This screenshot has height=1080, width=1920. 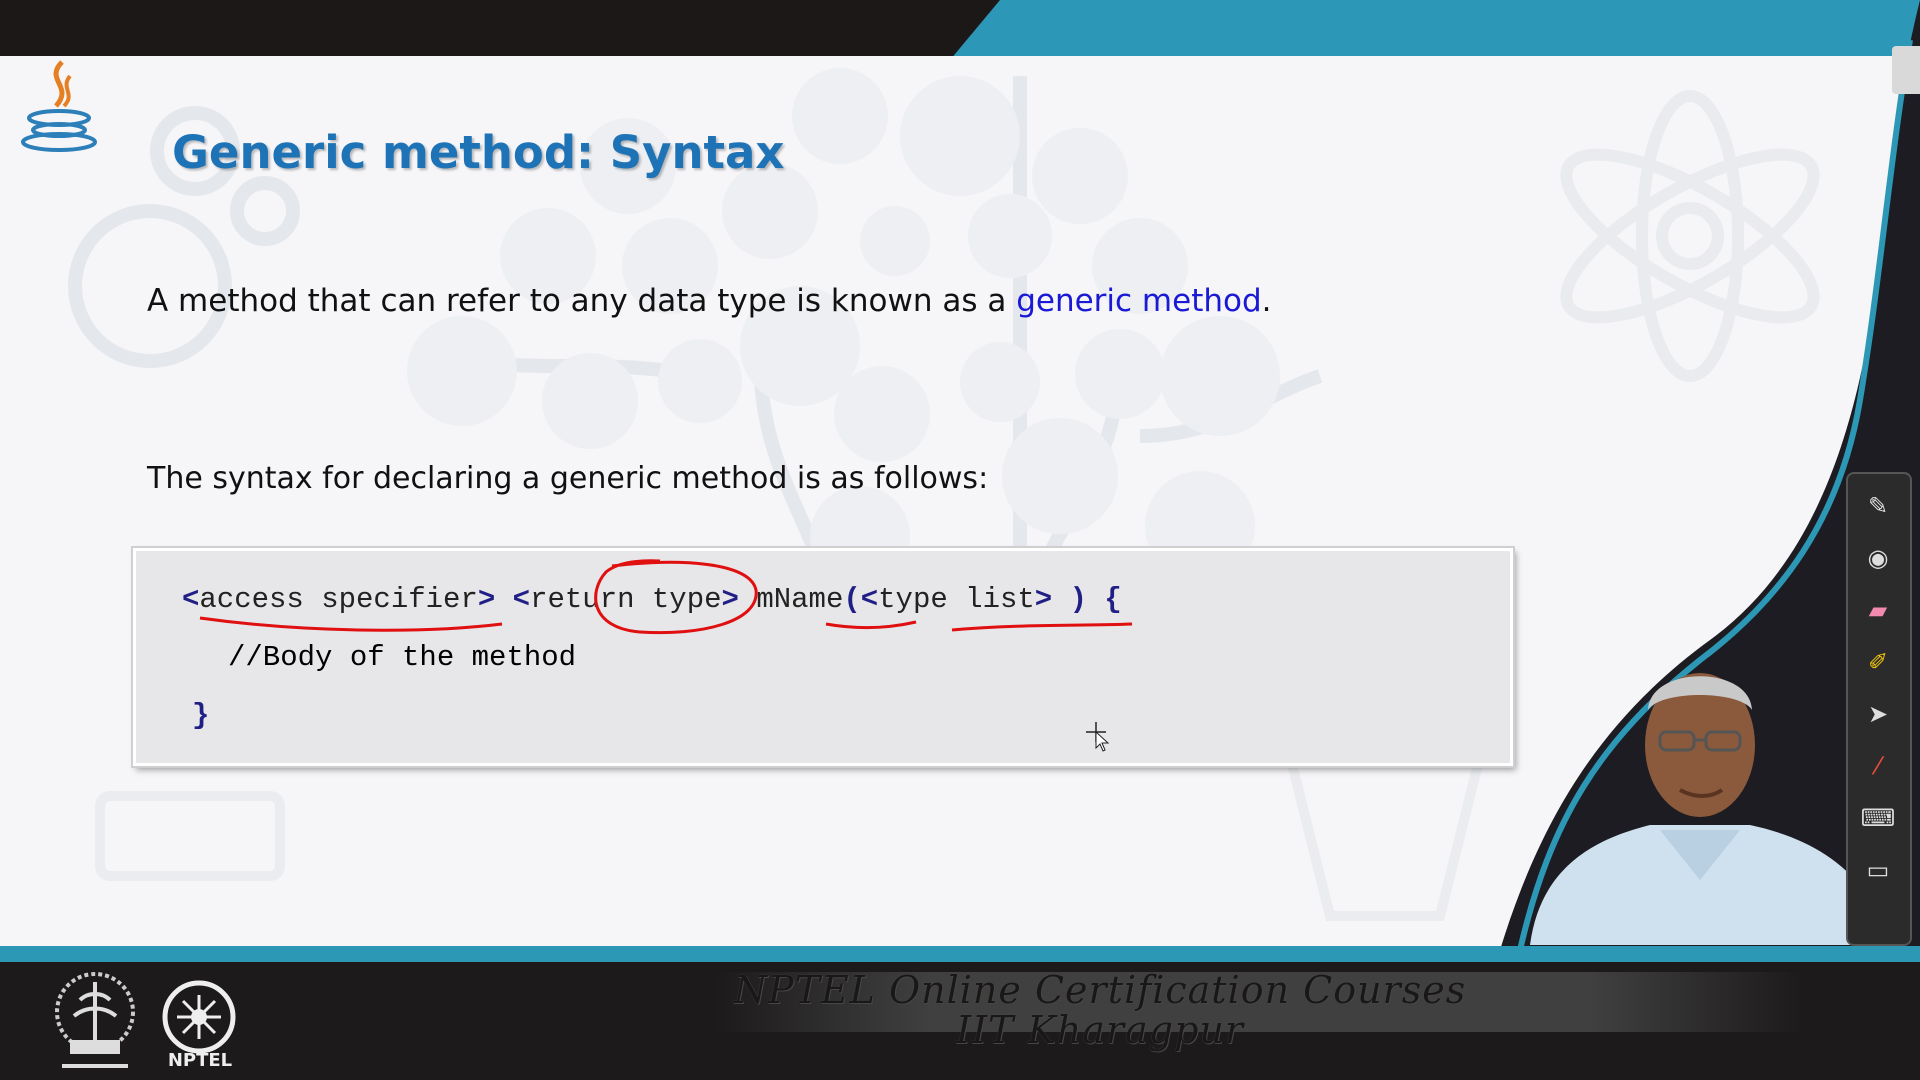 What do you see at coordinates (861, 599) in the screenshot?
I see `code-paren-open: (<` at bounding box center [861, 599].